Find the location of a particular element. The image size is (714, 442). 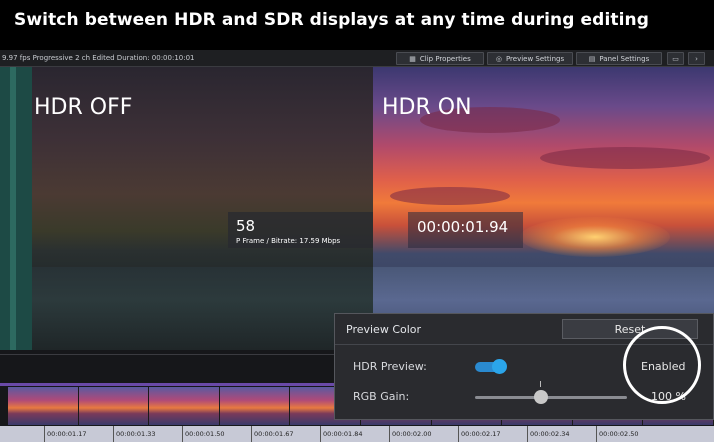

preview-settings-label: Preview Settings is located at coordinates (535, 58).